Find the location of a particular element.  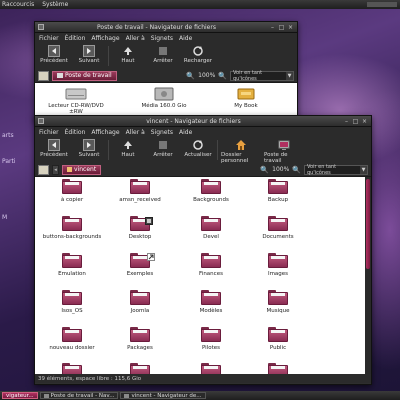

folder-item: Desktop is located at coordinates (140, 228).